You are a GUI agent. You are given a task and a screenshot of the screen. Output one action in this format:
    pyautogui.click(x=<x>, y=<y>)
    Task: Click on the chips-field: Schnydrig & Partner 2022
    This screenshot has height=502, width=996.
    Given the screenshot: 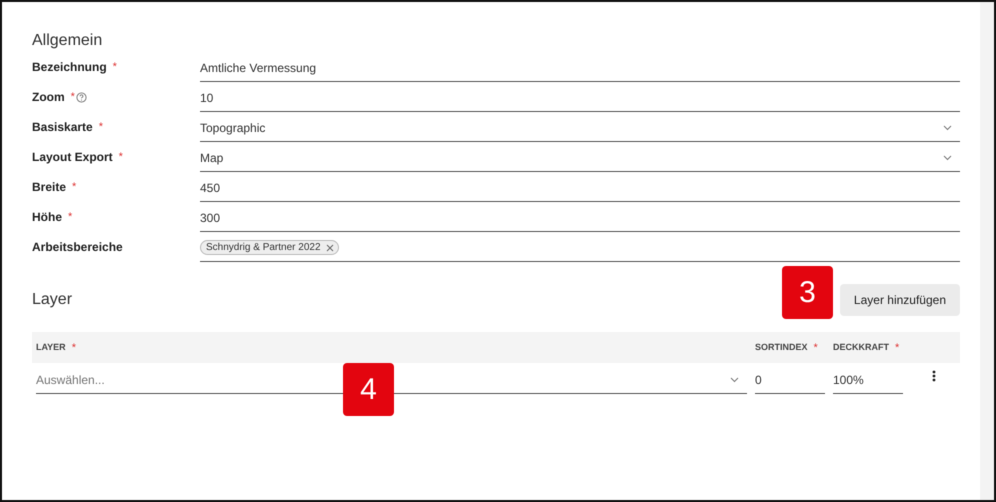 What is the action you would take?
    pyautogui.click(x=580, y=250)
    